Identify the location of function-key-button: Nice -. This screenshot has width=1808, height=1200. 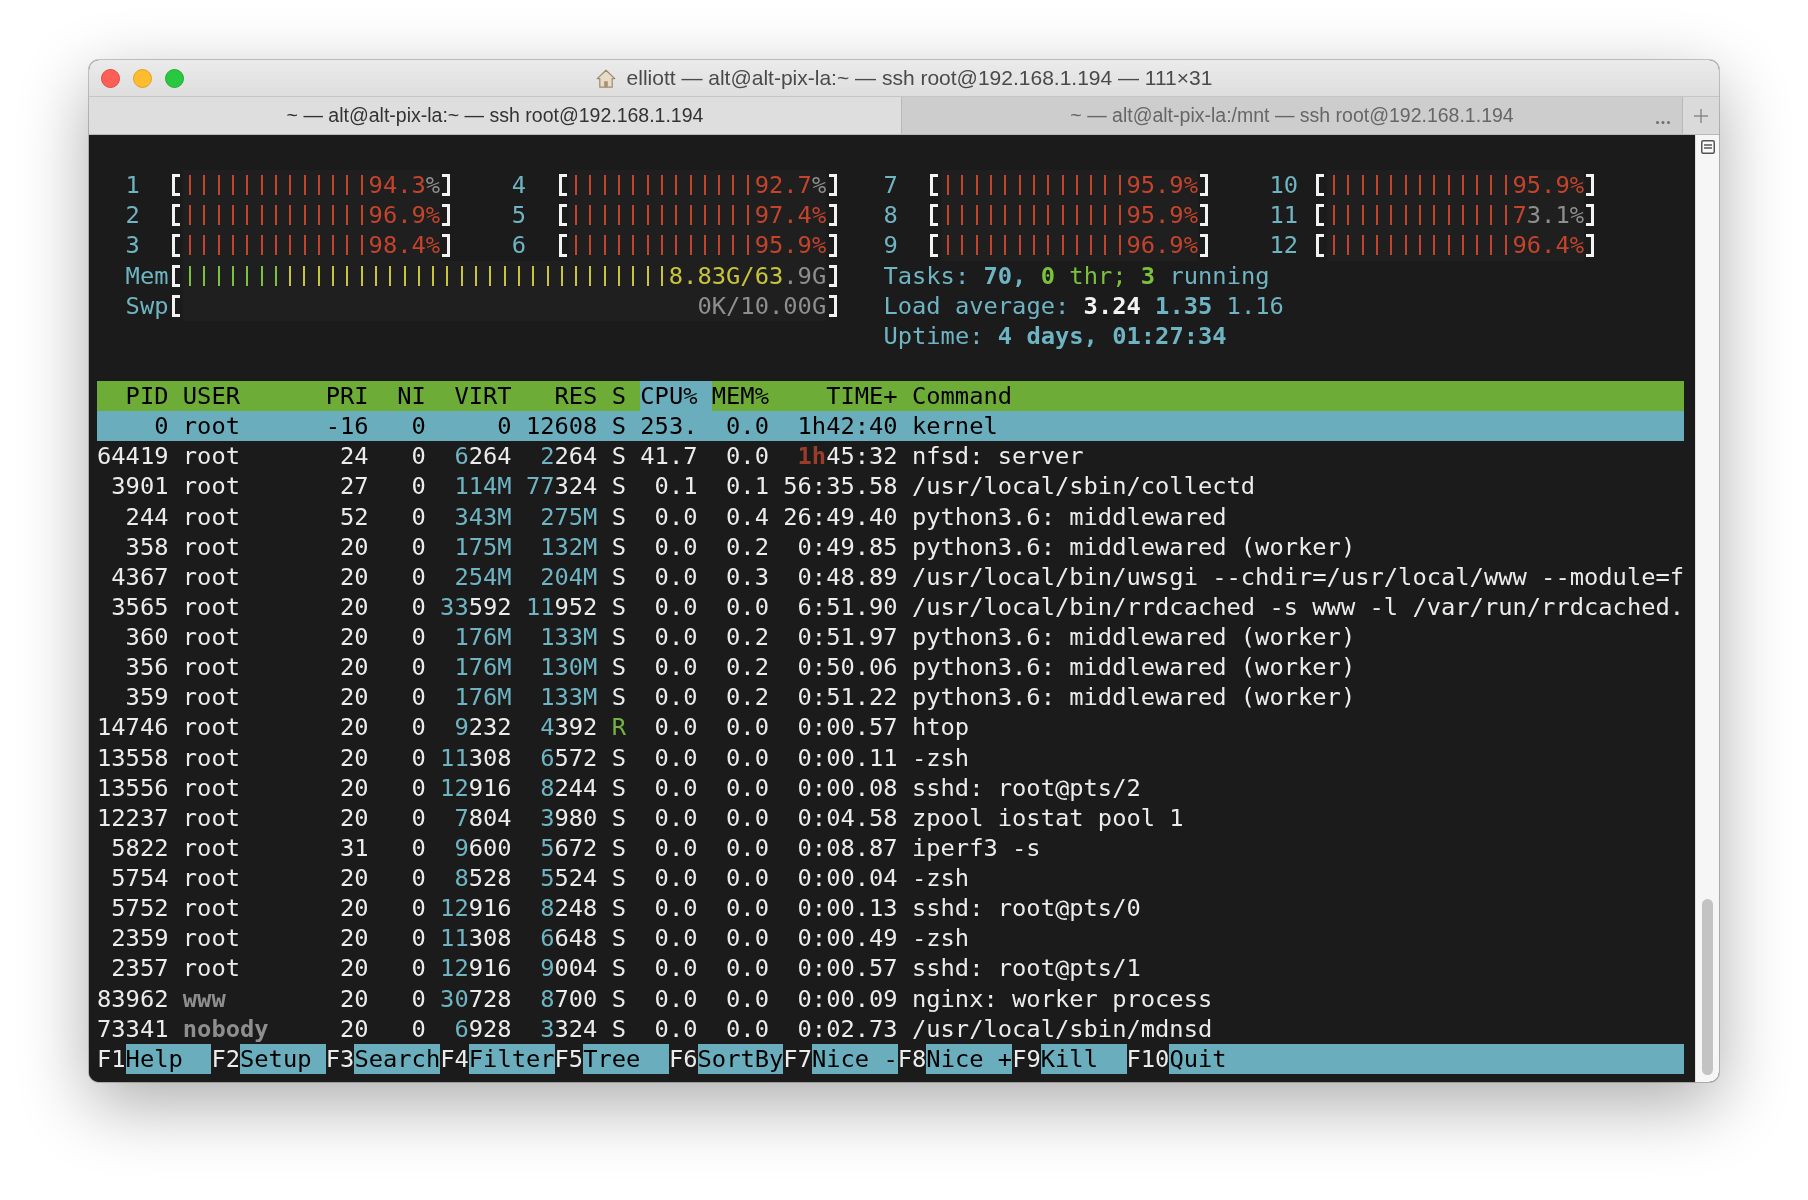
(854, 1058).